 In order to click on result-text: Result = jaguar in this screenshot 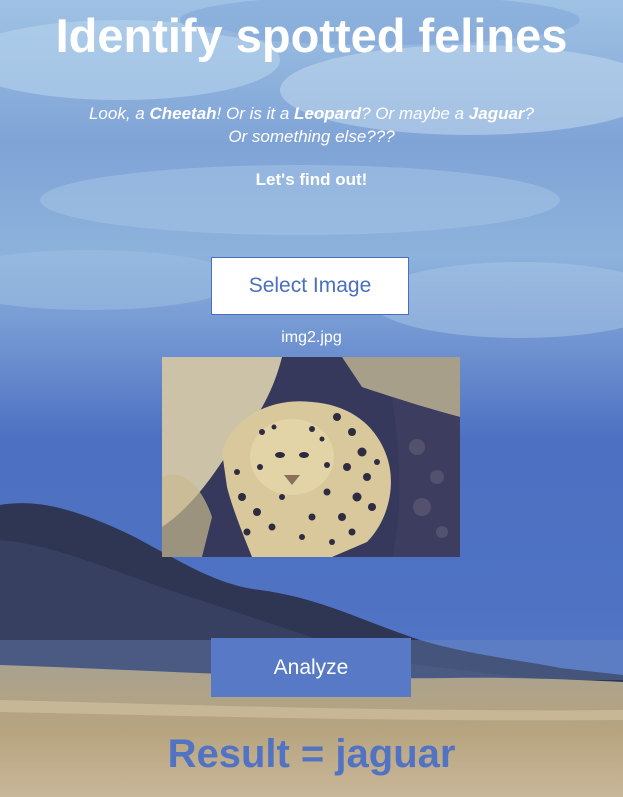, I will do `click(311, 754)`.